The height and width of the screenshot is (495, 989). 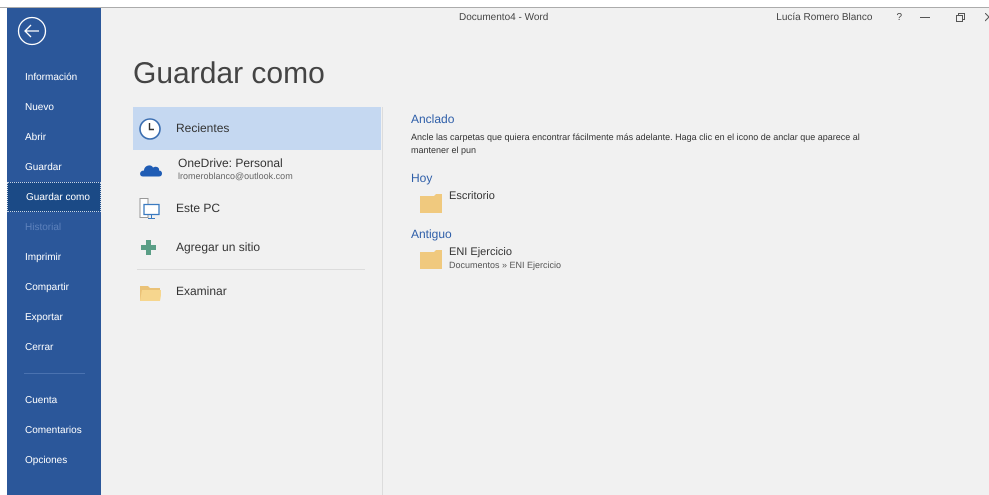 What do you see at coordinates (150, 209) in the screenshot?
I see `computer-icon` at bounding box center [150, 209].